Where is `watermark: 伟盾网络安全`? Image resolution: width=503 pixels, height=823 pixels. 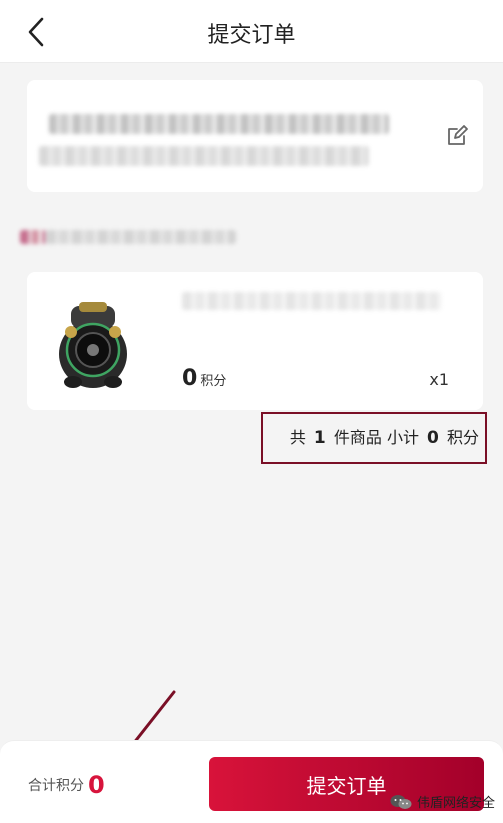
watermark: 伟盾网络安全 is located at coordinates (442, 801).